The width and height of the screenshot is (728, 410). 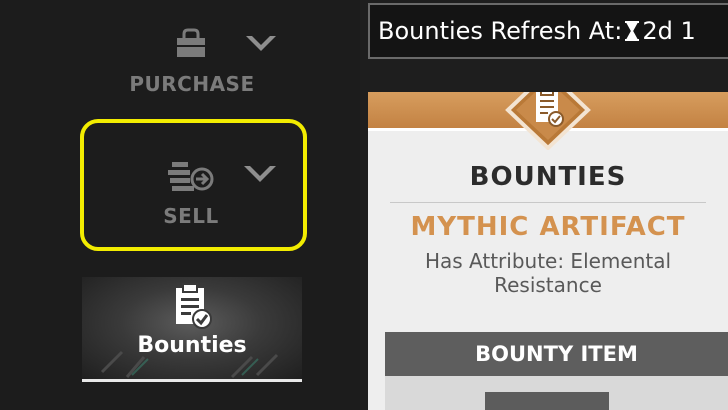 What do you see at coordinates (191, 42) in the screenshot?
I see `shopping-bag-icon` at bounding box center [191, 42].